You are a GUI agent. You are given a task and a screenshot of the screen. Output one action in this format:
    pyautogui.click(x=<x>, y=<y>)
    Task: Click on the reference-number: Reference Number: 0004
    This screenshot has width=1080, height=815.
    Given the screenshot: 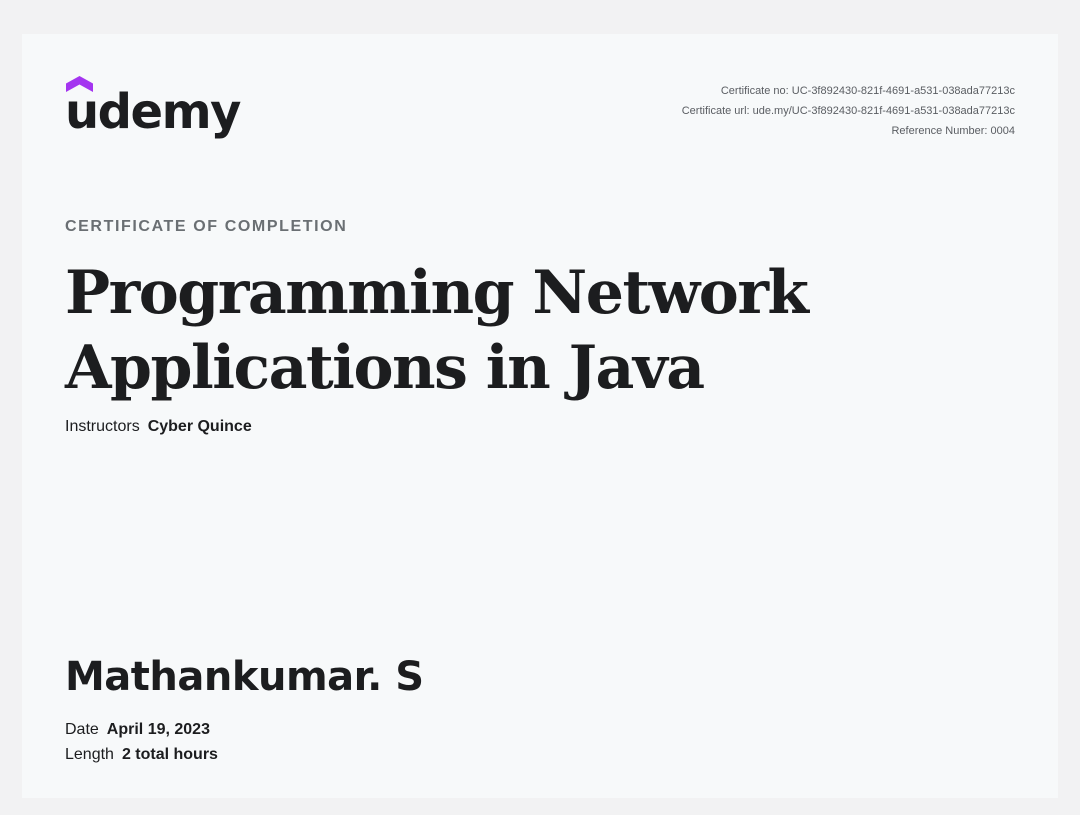 What is the action you would take?
    pyautogui.click(x=953, y=131)
    